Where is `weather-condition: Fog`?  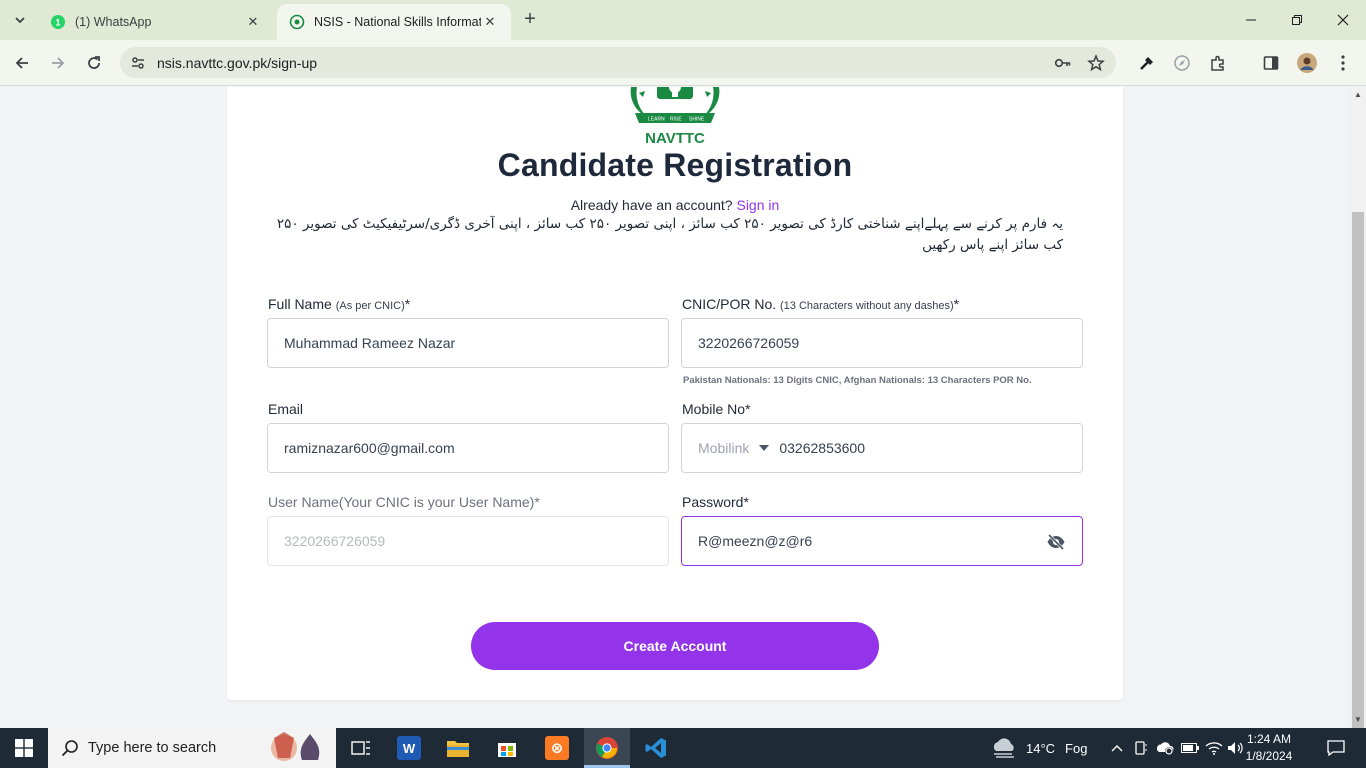
weather-condition: Fog is located at coordinates (1076, 748).